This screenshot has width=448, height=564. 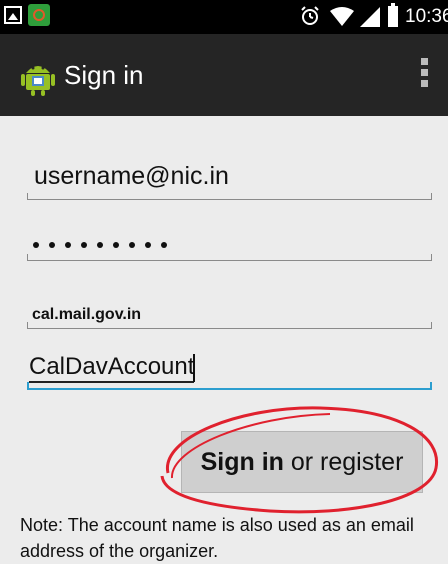 What do you see at coordinates (224, 75) in the screenshot?
I see `action-bar: Sign in` at bounding box center [224, 75].